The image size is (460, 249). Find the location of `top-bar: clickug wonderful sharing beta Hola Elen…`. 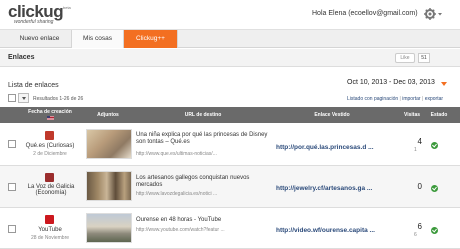

top-bar: clickug wonderful sharing beta Hola Elen… is located at coordinates (230, 15).